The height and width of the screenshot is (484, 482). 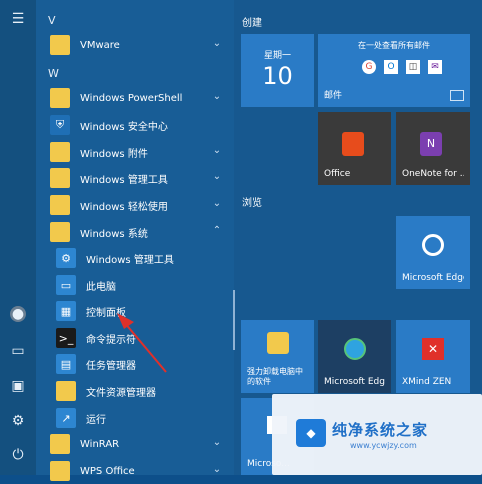 What do you see at coordinates (135, 45) in the screenshot?
I see `app-item-vmware: VMware ⌄` at bounding box center [135, 45].